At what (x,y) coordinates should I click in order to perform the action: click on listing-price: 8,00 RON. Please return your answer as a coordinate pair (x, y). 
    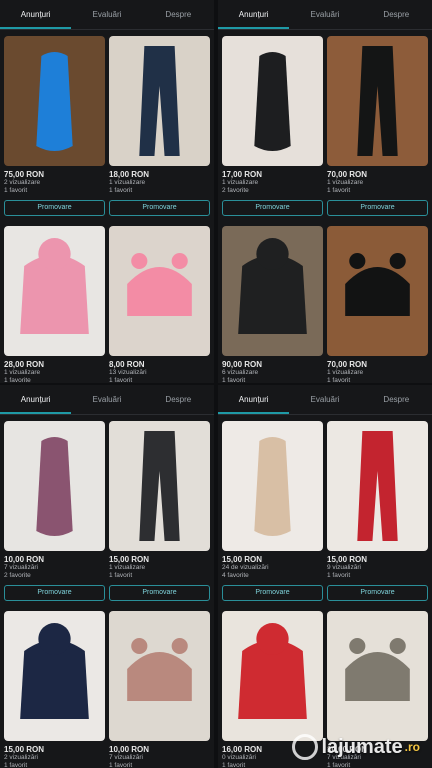
    Looking at the image, I should click on (127, 364).